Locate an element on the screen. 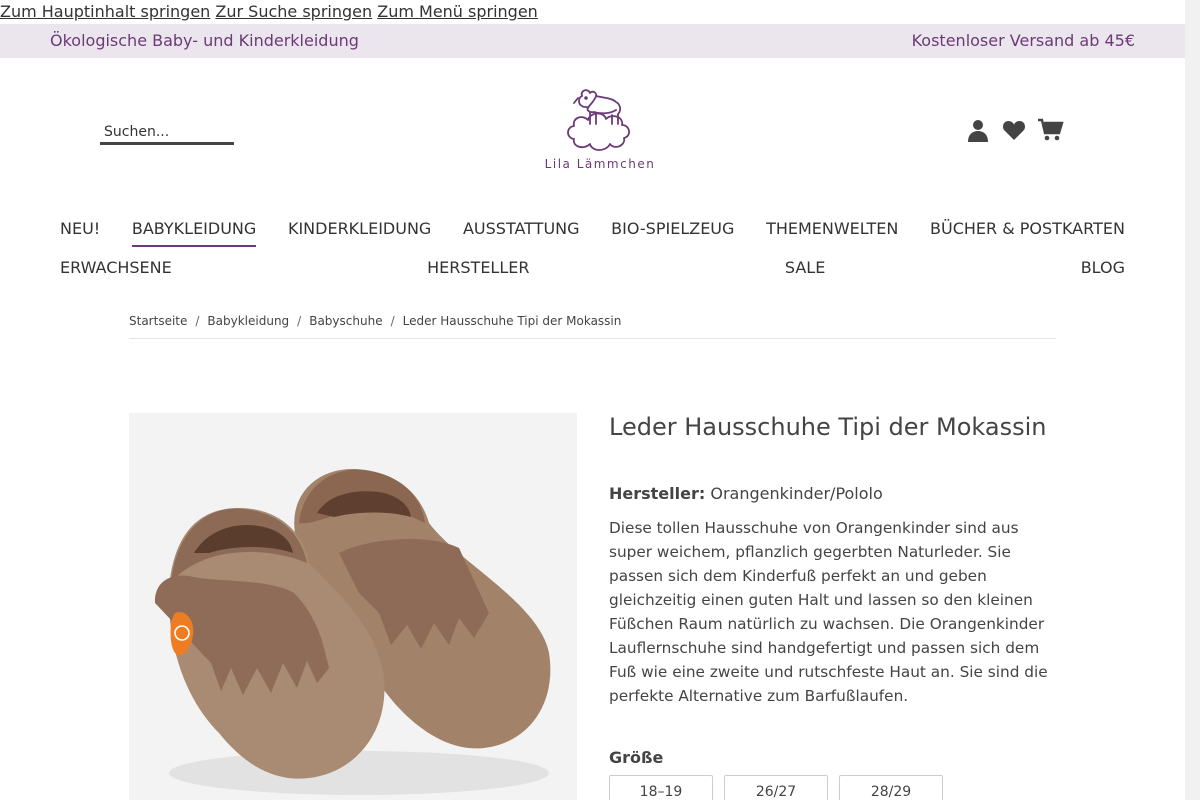 The image size is (1200, 800). size-option-26-27: 26/27 is located at coordinates (776, 787).